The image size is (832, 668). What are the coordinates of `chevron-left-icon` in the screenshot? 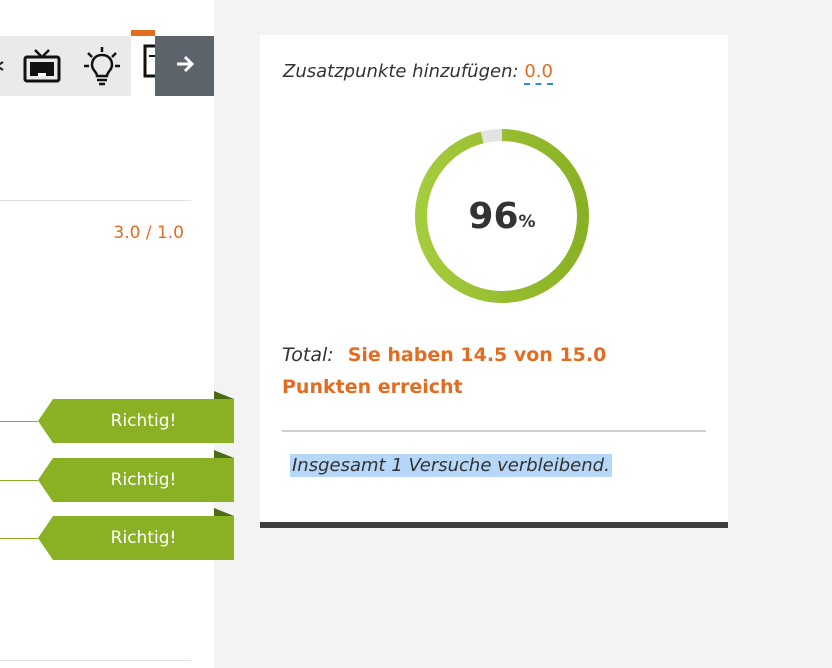 It's located at (11, 66).